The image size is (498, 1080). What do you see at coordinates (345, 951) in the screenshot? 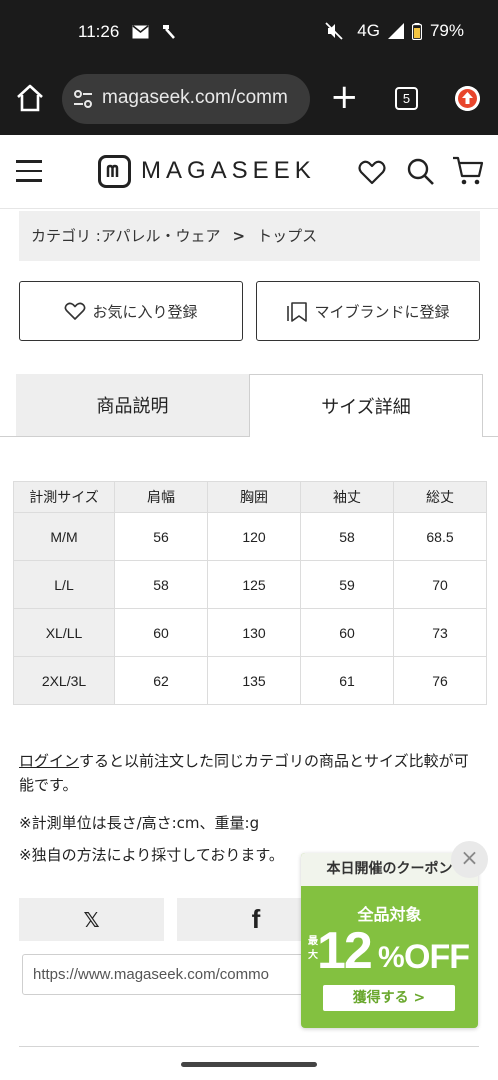
I see `coupon-amount: 12` at bounding box center [345, 951].